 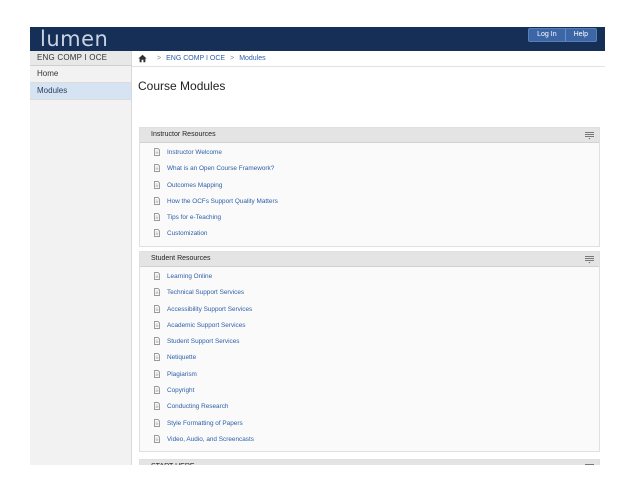 I want to click on module-item: Student Support Services, so click(x=369, y=345).